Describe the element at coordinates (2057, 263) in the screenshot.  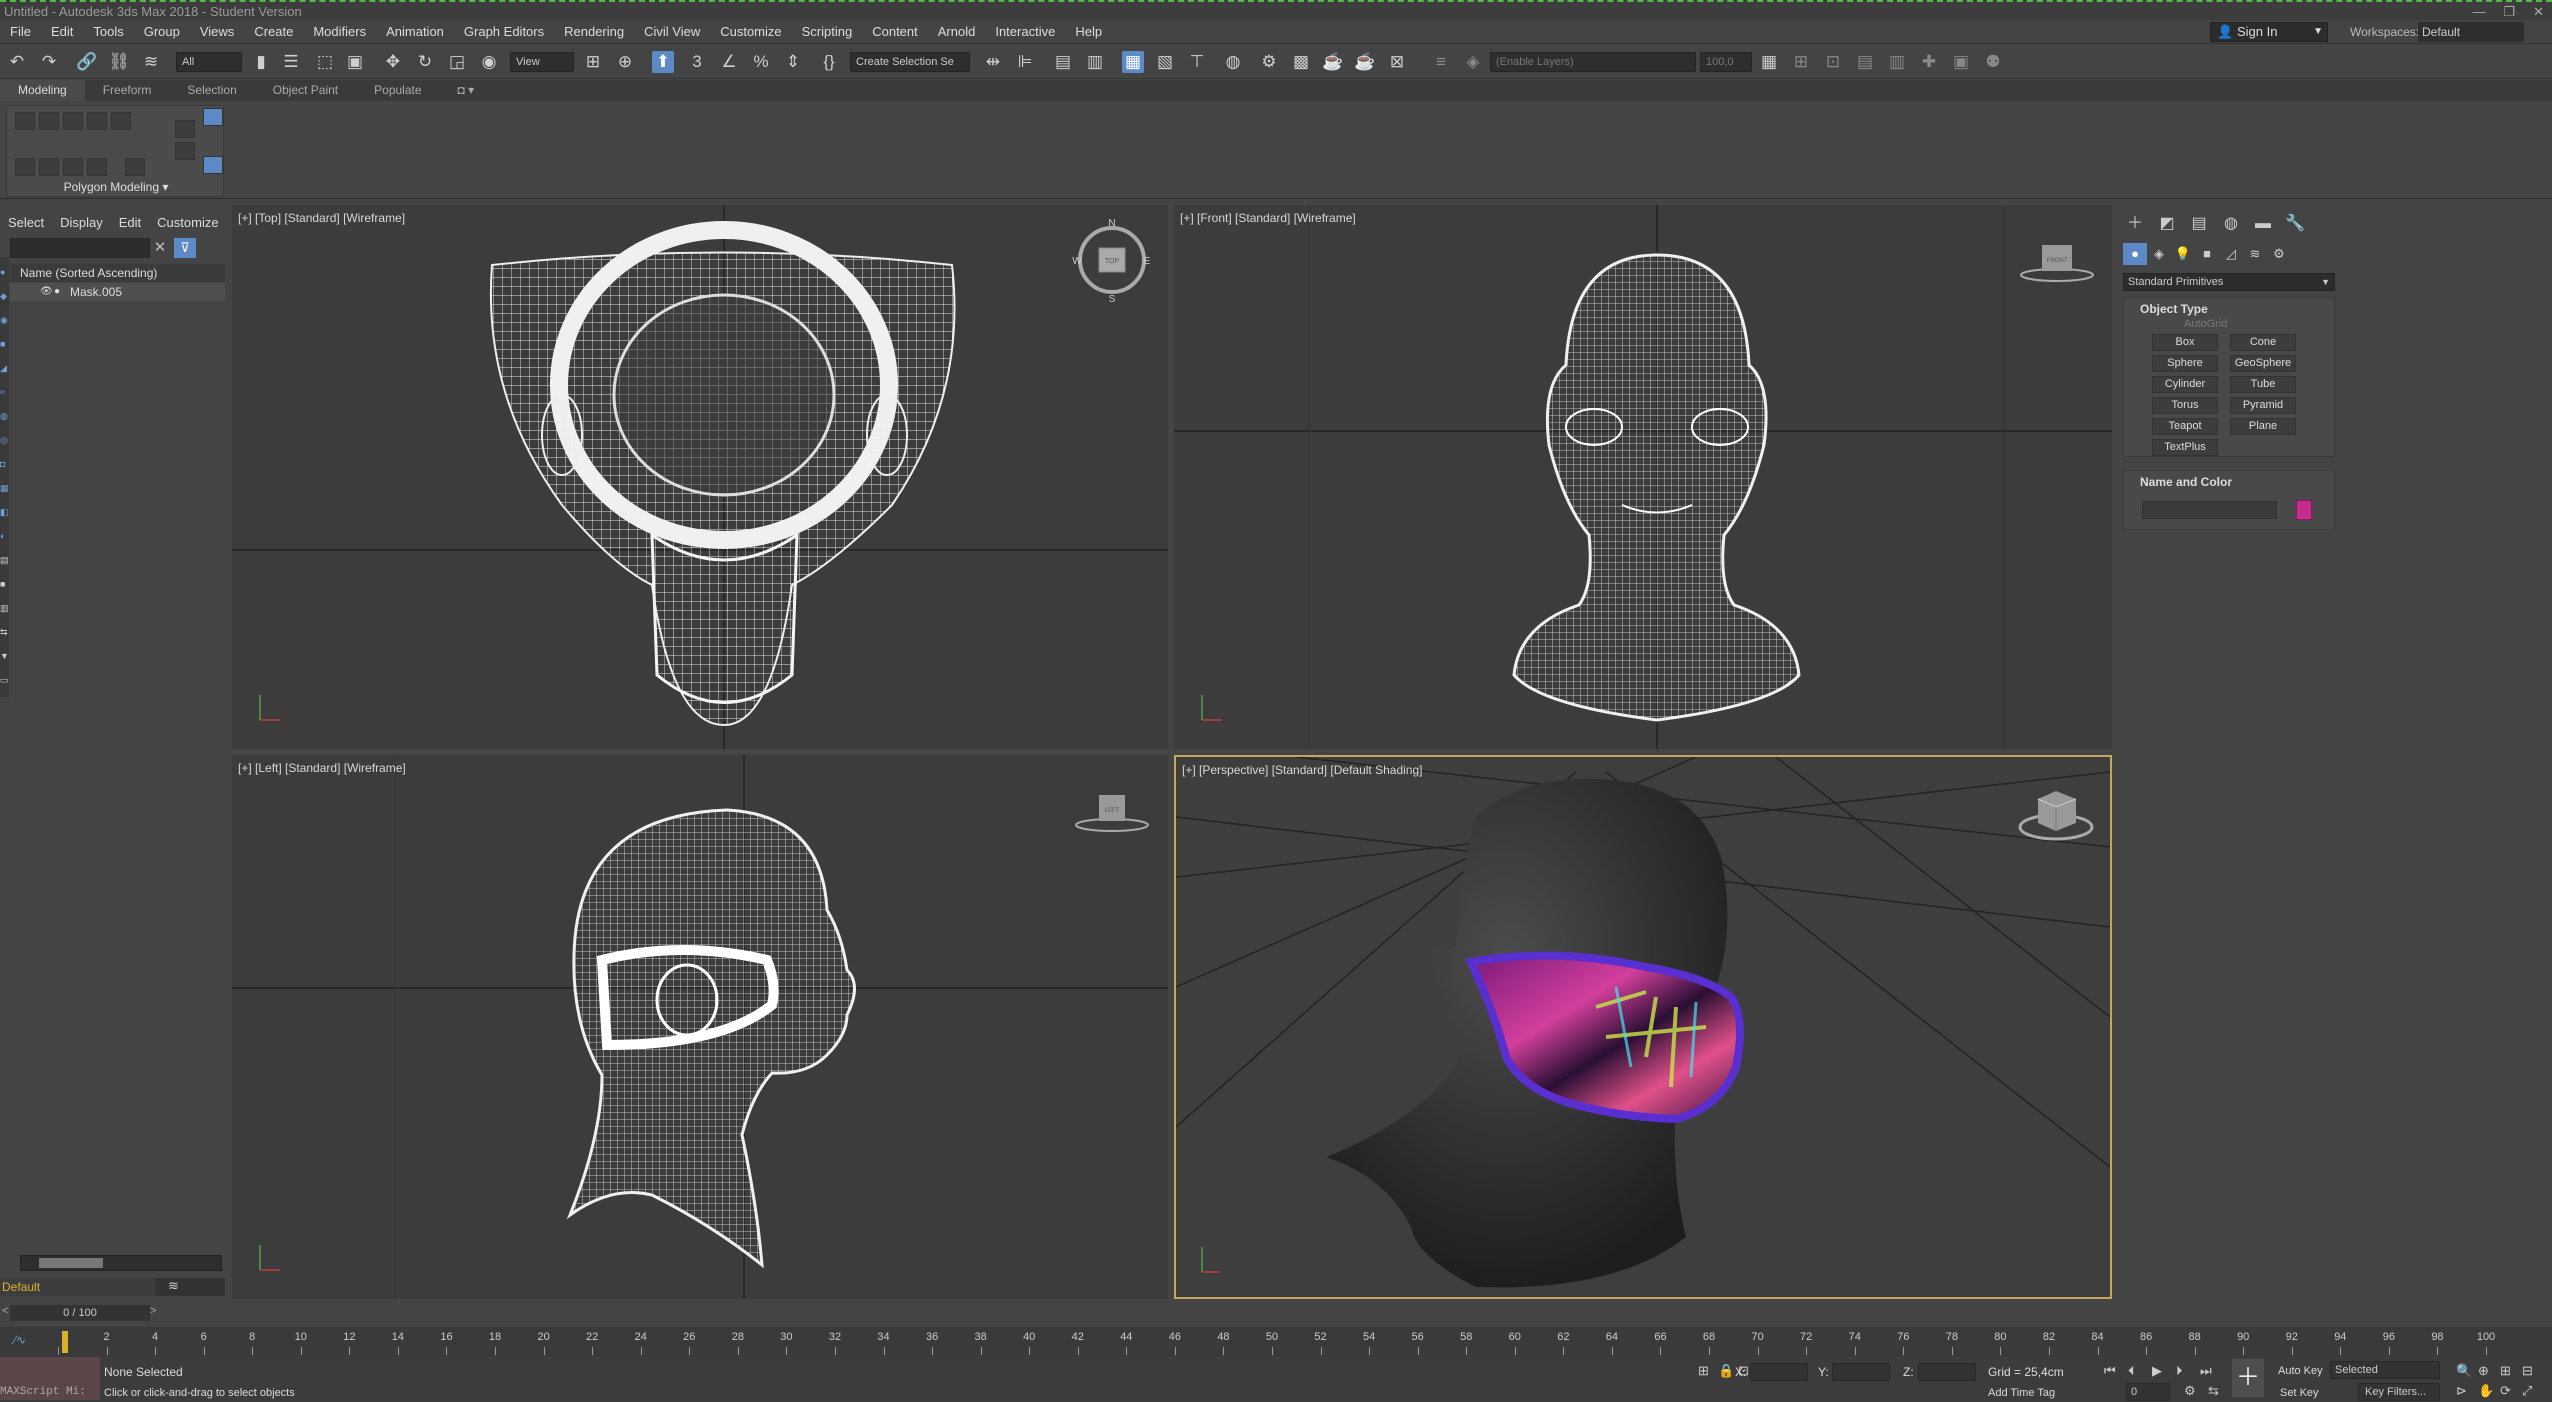
I see `viewcube-front: FRONT` at that location.